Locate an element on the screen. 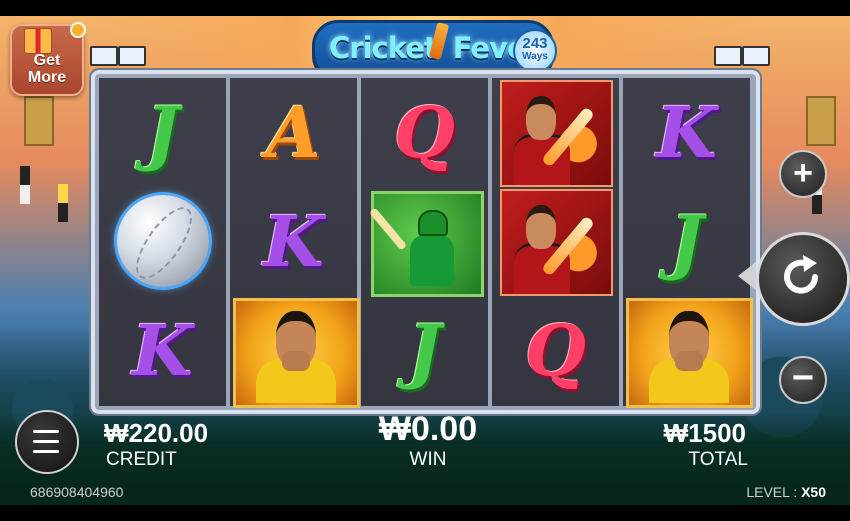 This screenshot has width=850, height=521. total-label: TOTAL is located at coordinates (718, 459).